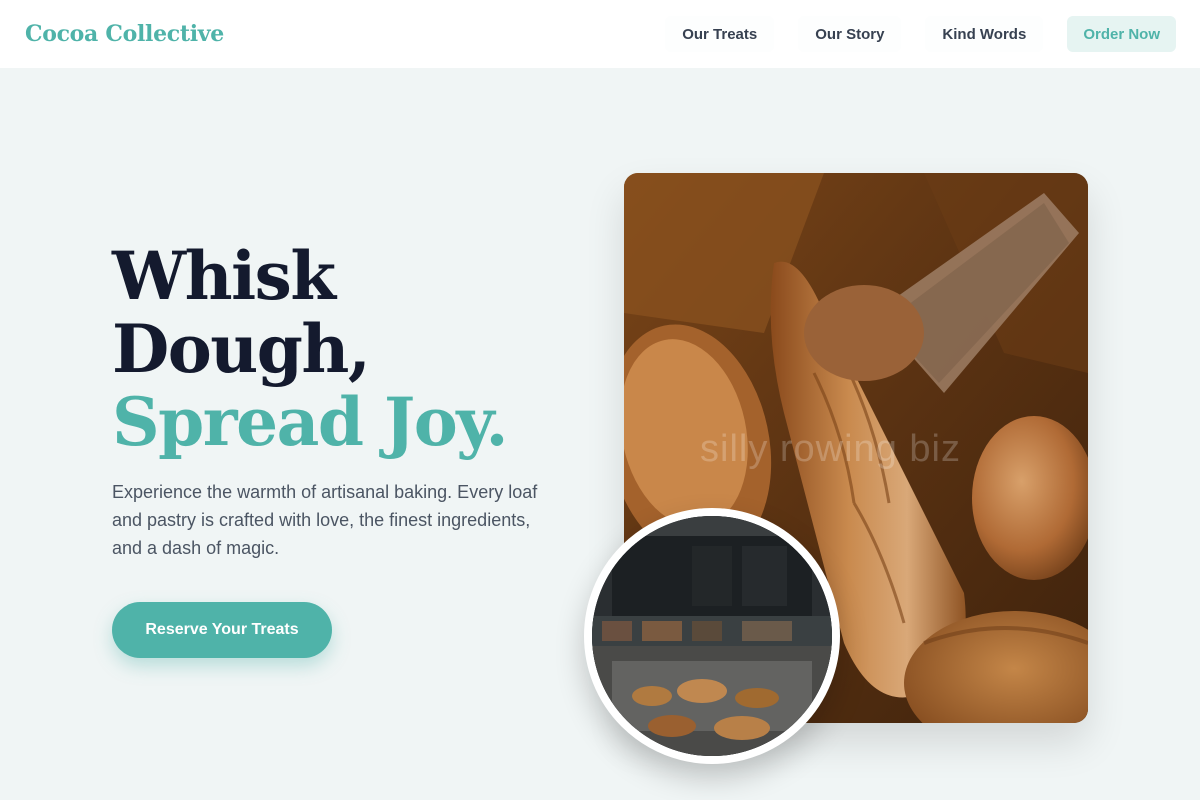 The height and width of the screenshot is (800, 1200). I want to click on hero-title: Whisk Dough, Spread Joy., so click(310, 349).